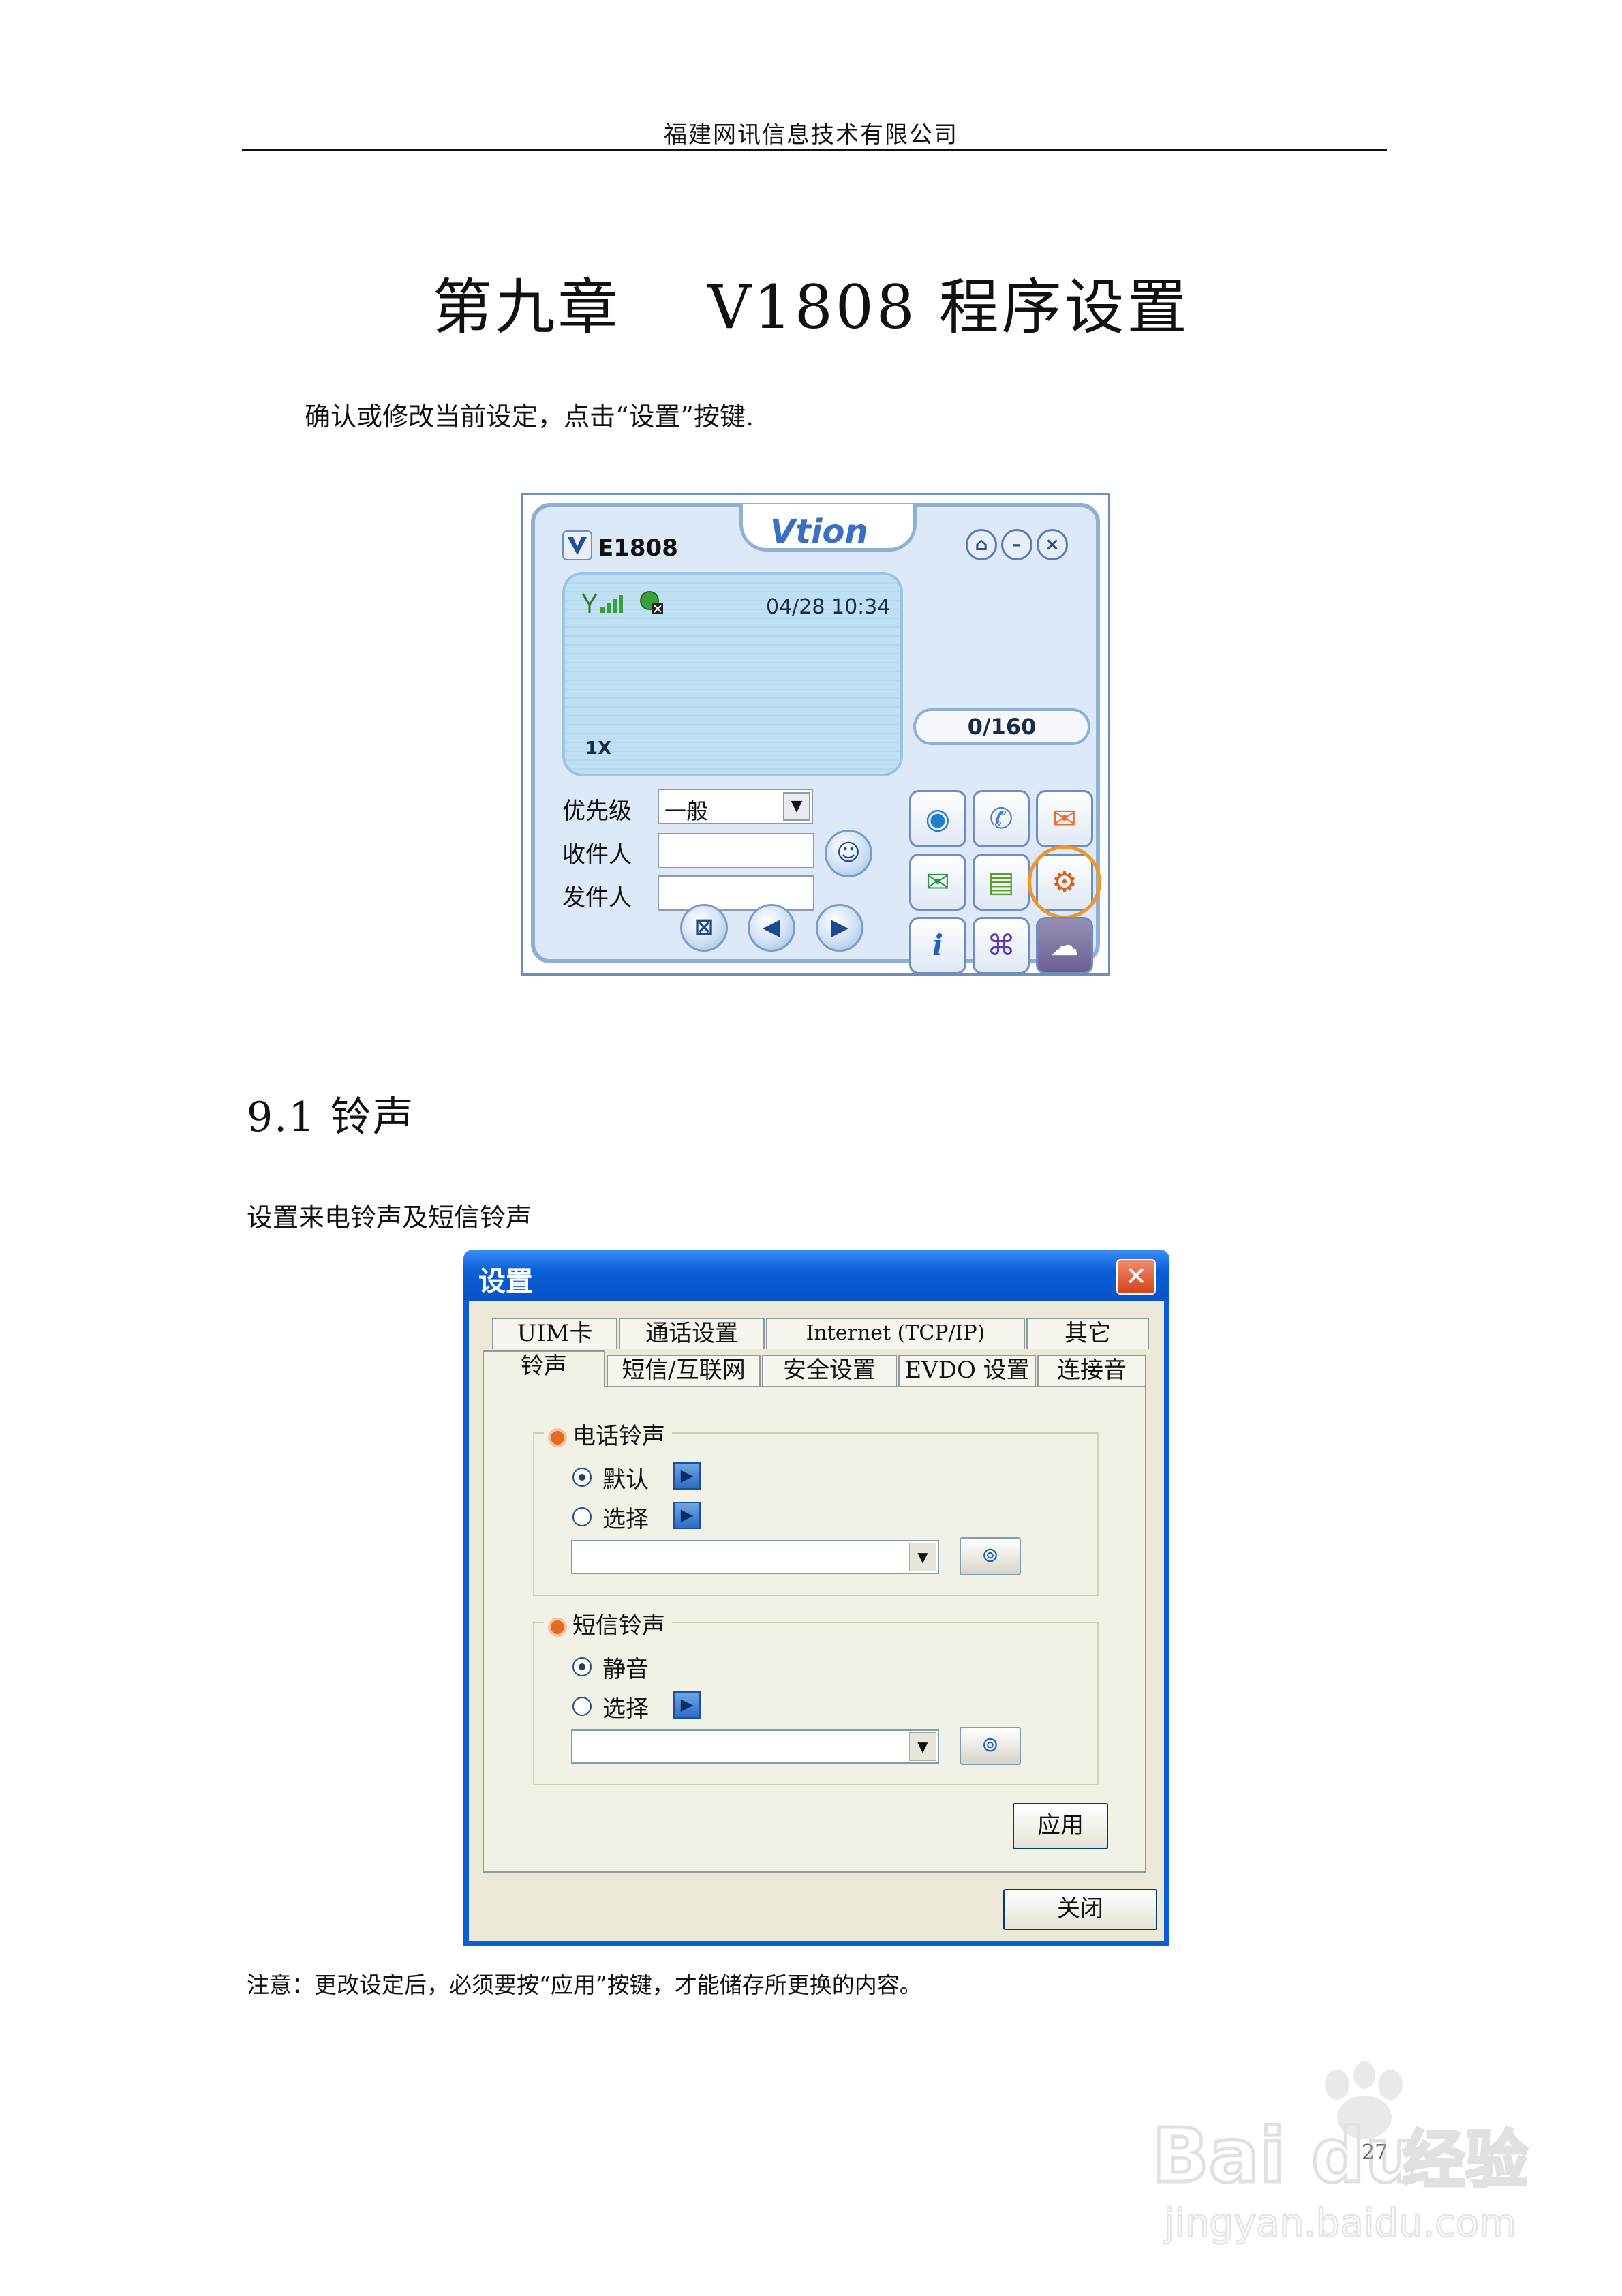  What do you see at coordinates (848, 853) in the screenshot?
I see `contacts-icon: ☺` at bounding box center [848, 853].